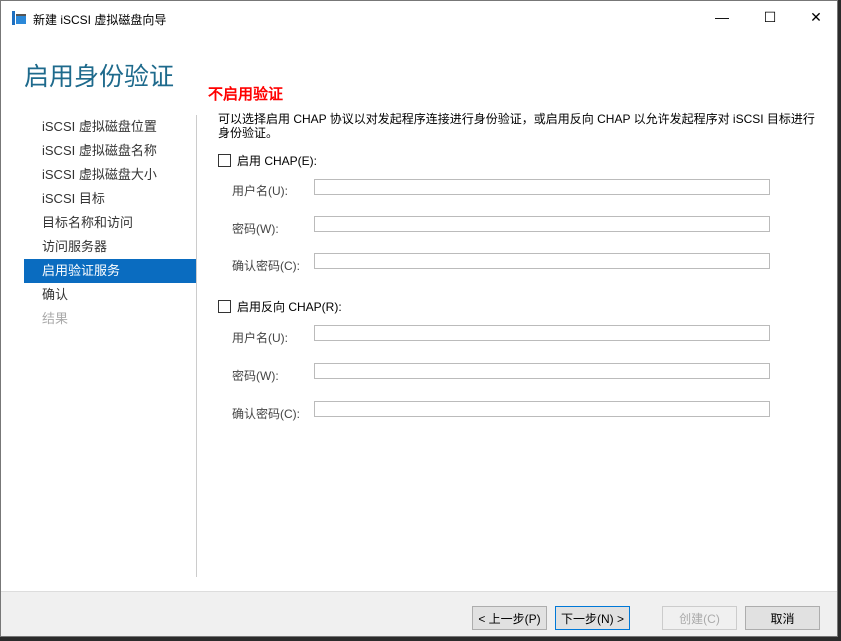 The image size is (841, 641). I want to click on maximize-button: ☐, so click(770, 17).